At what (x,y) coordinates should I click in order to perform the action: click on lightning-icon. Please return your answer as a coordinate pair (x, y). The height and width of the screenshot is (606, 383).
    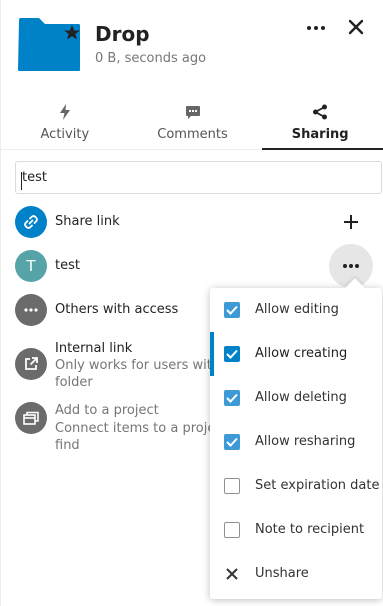
    Looking at the image, I should click on (65, 114).